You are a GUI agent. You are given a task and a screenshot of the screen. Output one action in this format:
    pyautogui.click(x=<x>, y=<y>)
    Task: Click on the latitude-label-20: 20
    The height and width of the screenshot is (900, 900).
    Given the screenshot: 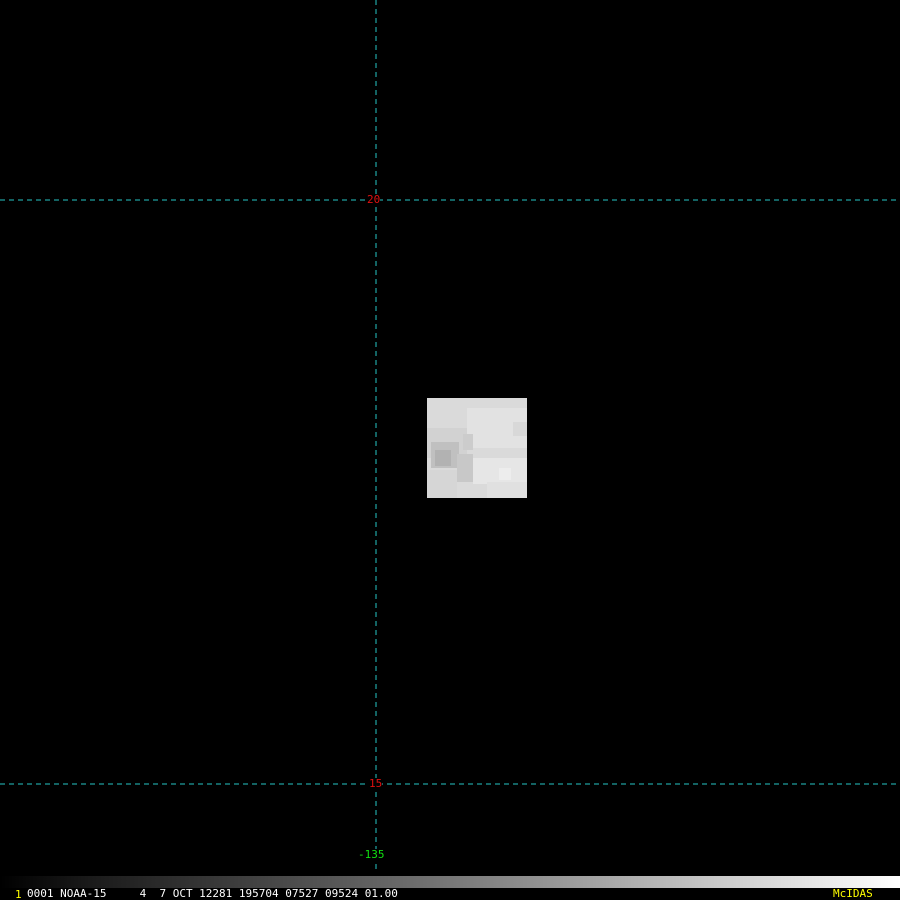 What is the action you would take?
    pyautogui.click(x=374, y=199)
    